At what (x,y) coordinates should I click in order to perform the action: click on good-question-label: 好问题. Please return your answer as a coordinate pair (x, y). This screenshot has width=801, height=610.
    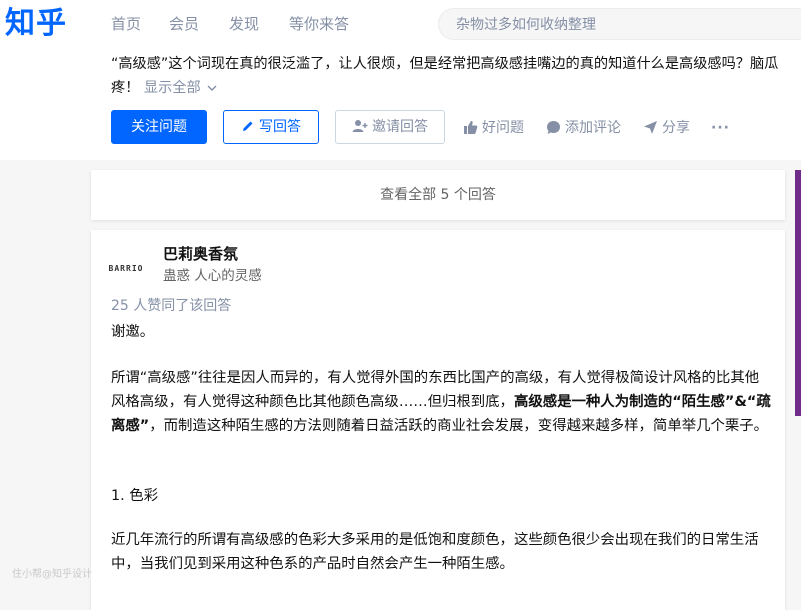
    Looking at the image, I should click on (503, 128).